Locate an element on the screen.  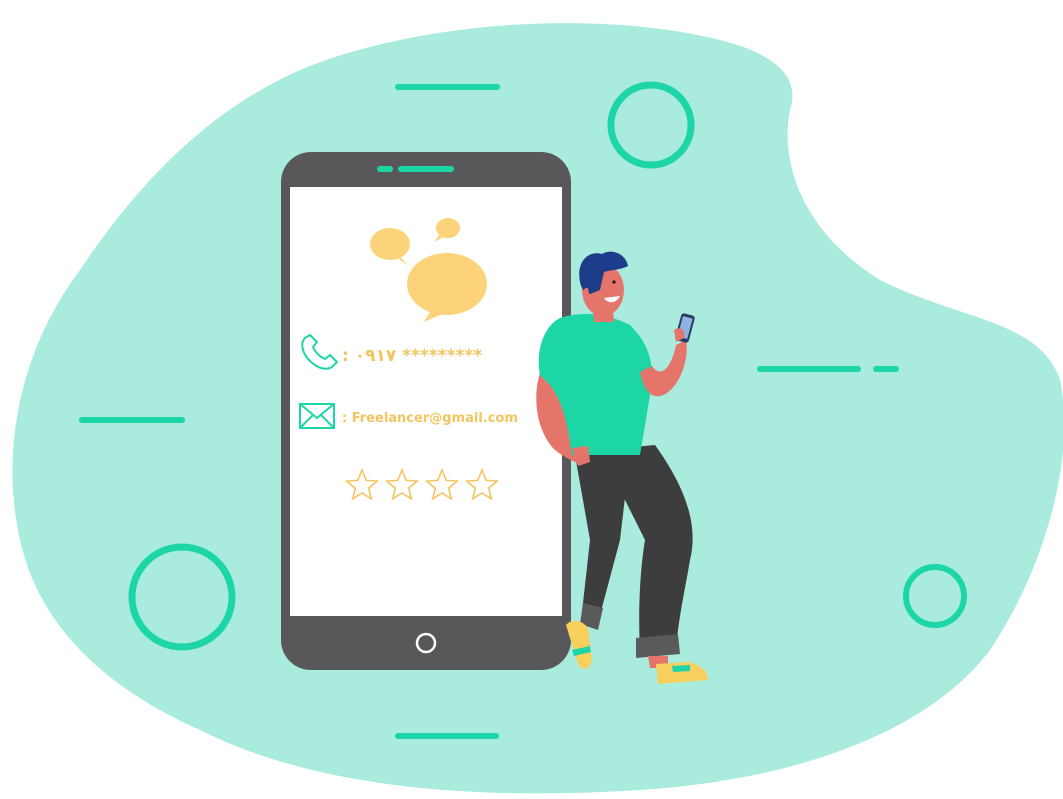
person-front-cuff is located at coordinates (658, 646).